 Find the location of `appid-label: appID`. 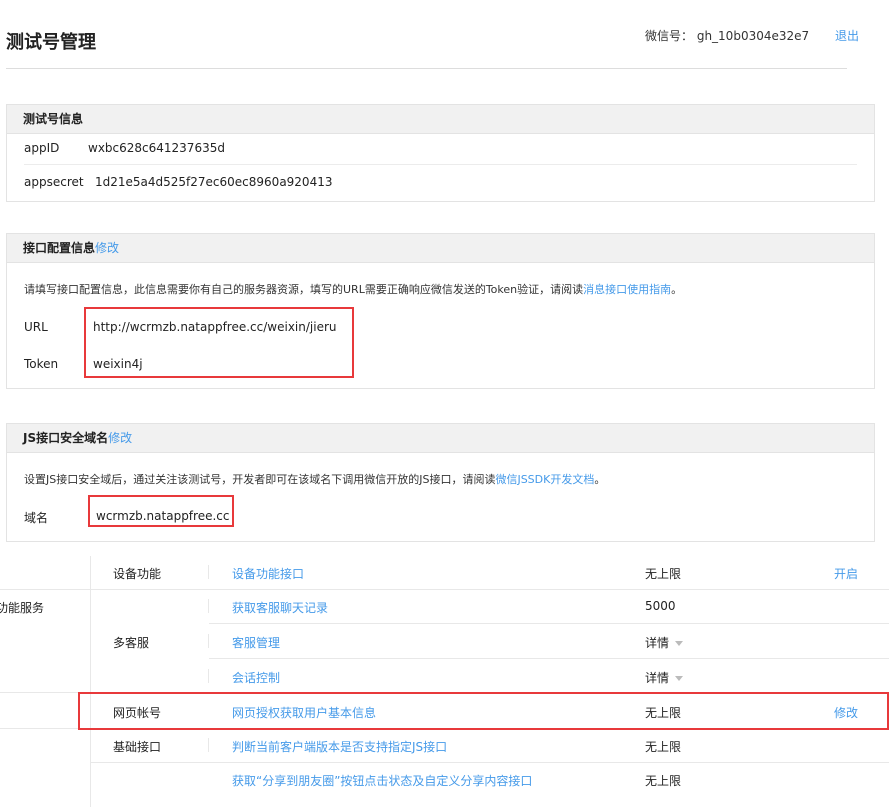

appid-label: appID is located at coordinates (42, 148).